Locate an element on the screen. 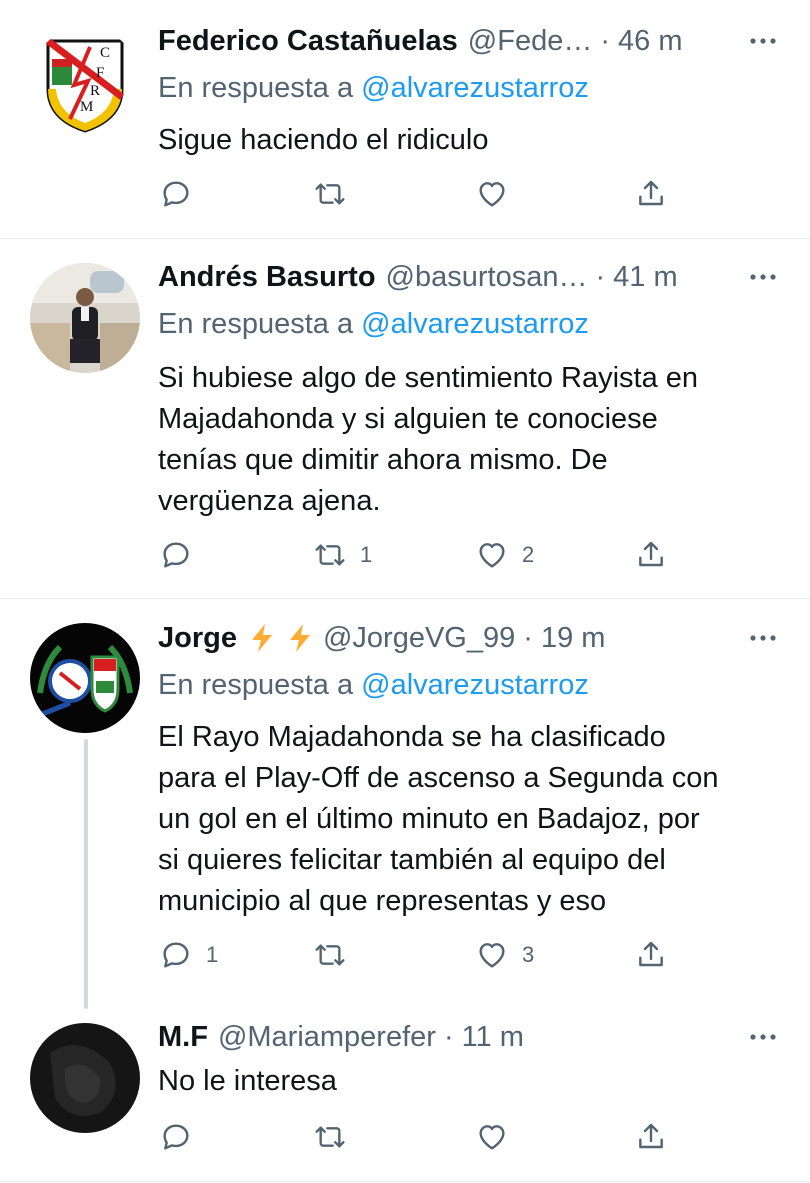  tweet-text-line: El Rayo Majadahonda se ha clasificado is located at coordinates (412, 737).